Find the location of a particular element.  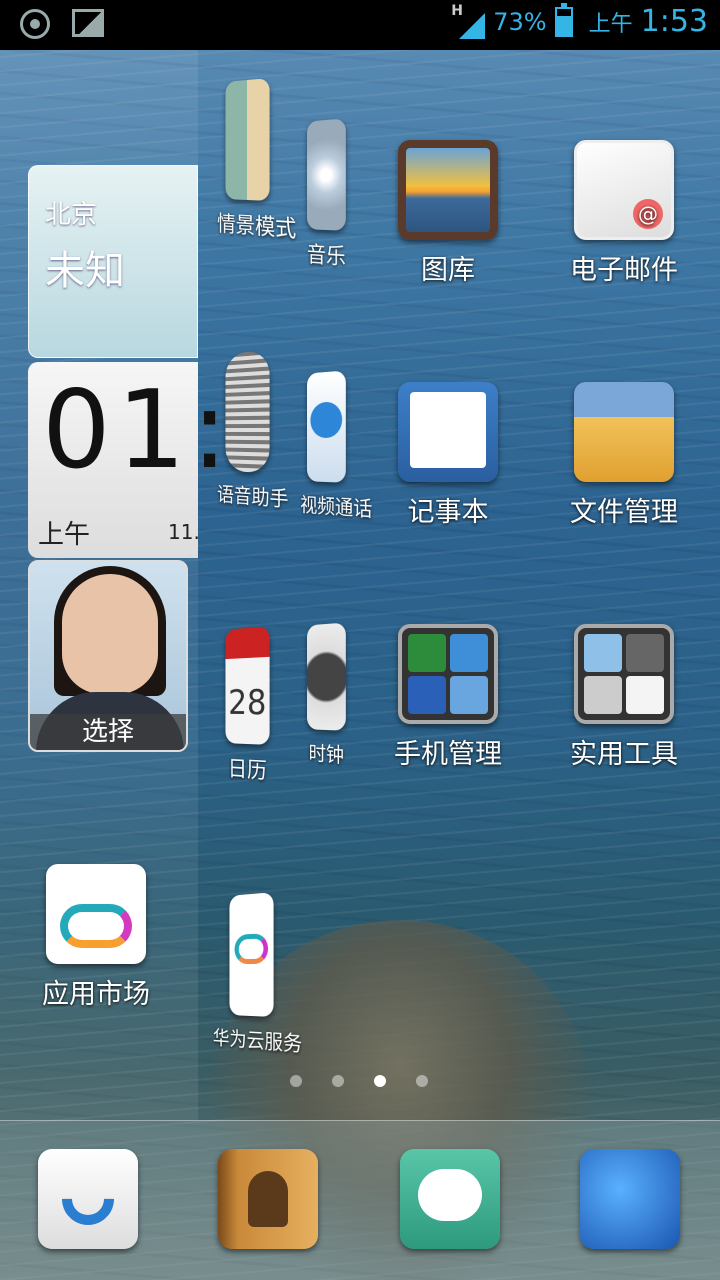

gps-icon is located at coordinates (35, 24).